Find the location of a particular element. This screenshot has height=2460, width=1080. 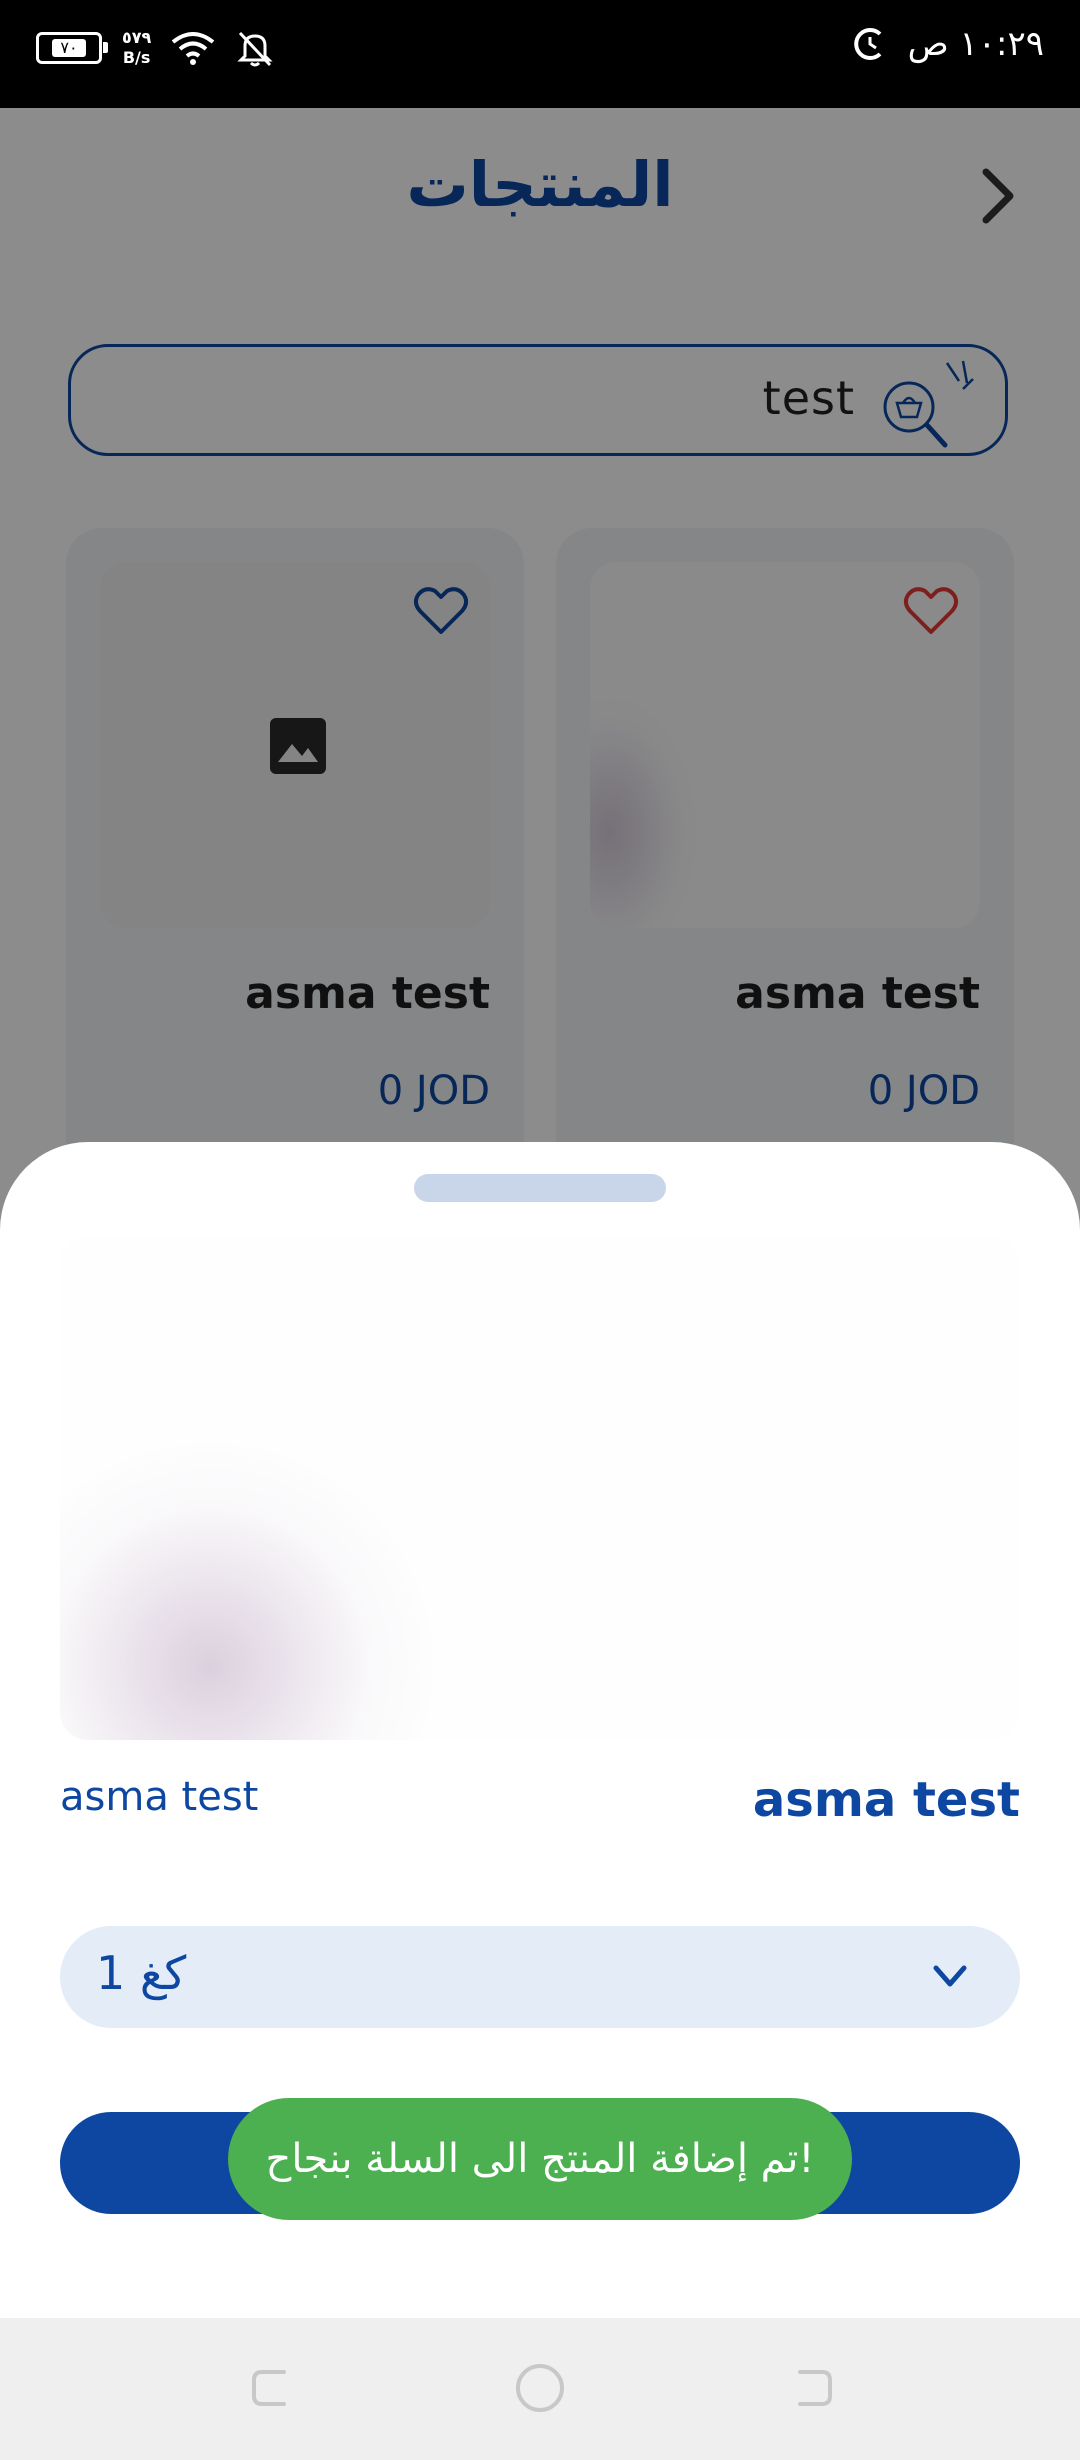

net-speed-unit: B/s is located at coordinates (136, 57).